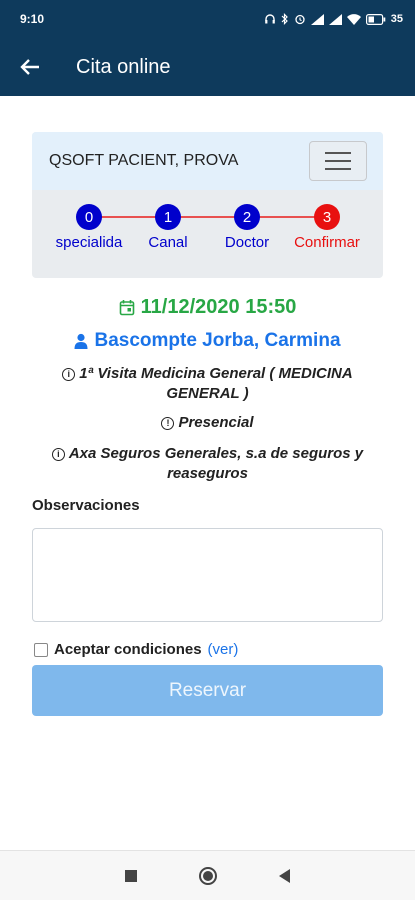  What do you see at coordinates (284, 875) in the screenshot?
I see `back-triangle-icon` at bounding box center [284, 875].